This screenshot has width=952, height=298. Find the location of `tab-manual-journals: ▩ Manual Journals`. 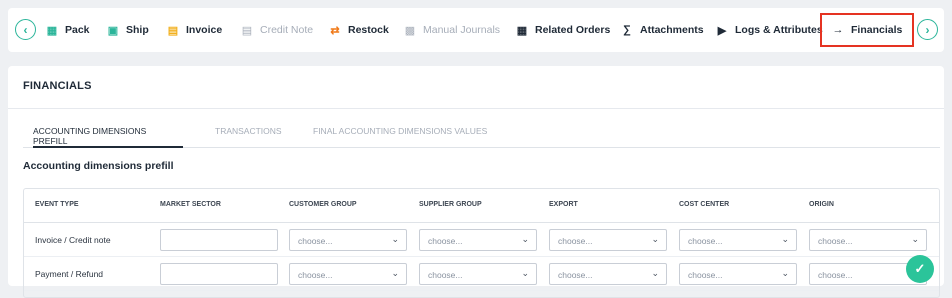

tab-manual-journals: ▩ Manual Journals is located at coordinates (452, 30).